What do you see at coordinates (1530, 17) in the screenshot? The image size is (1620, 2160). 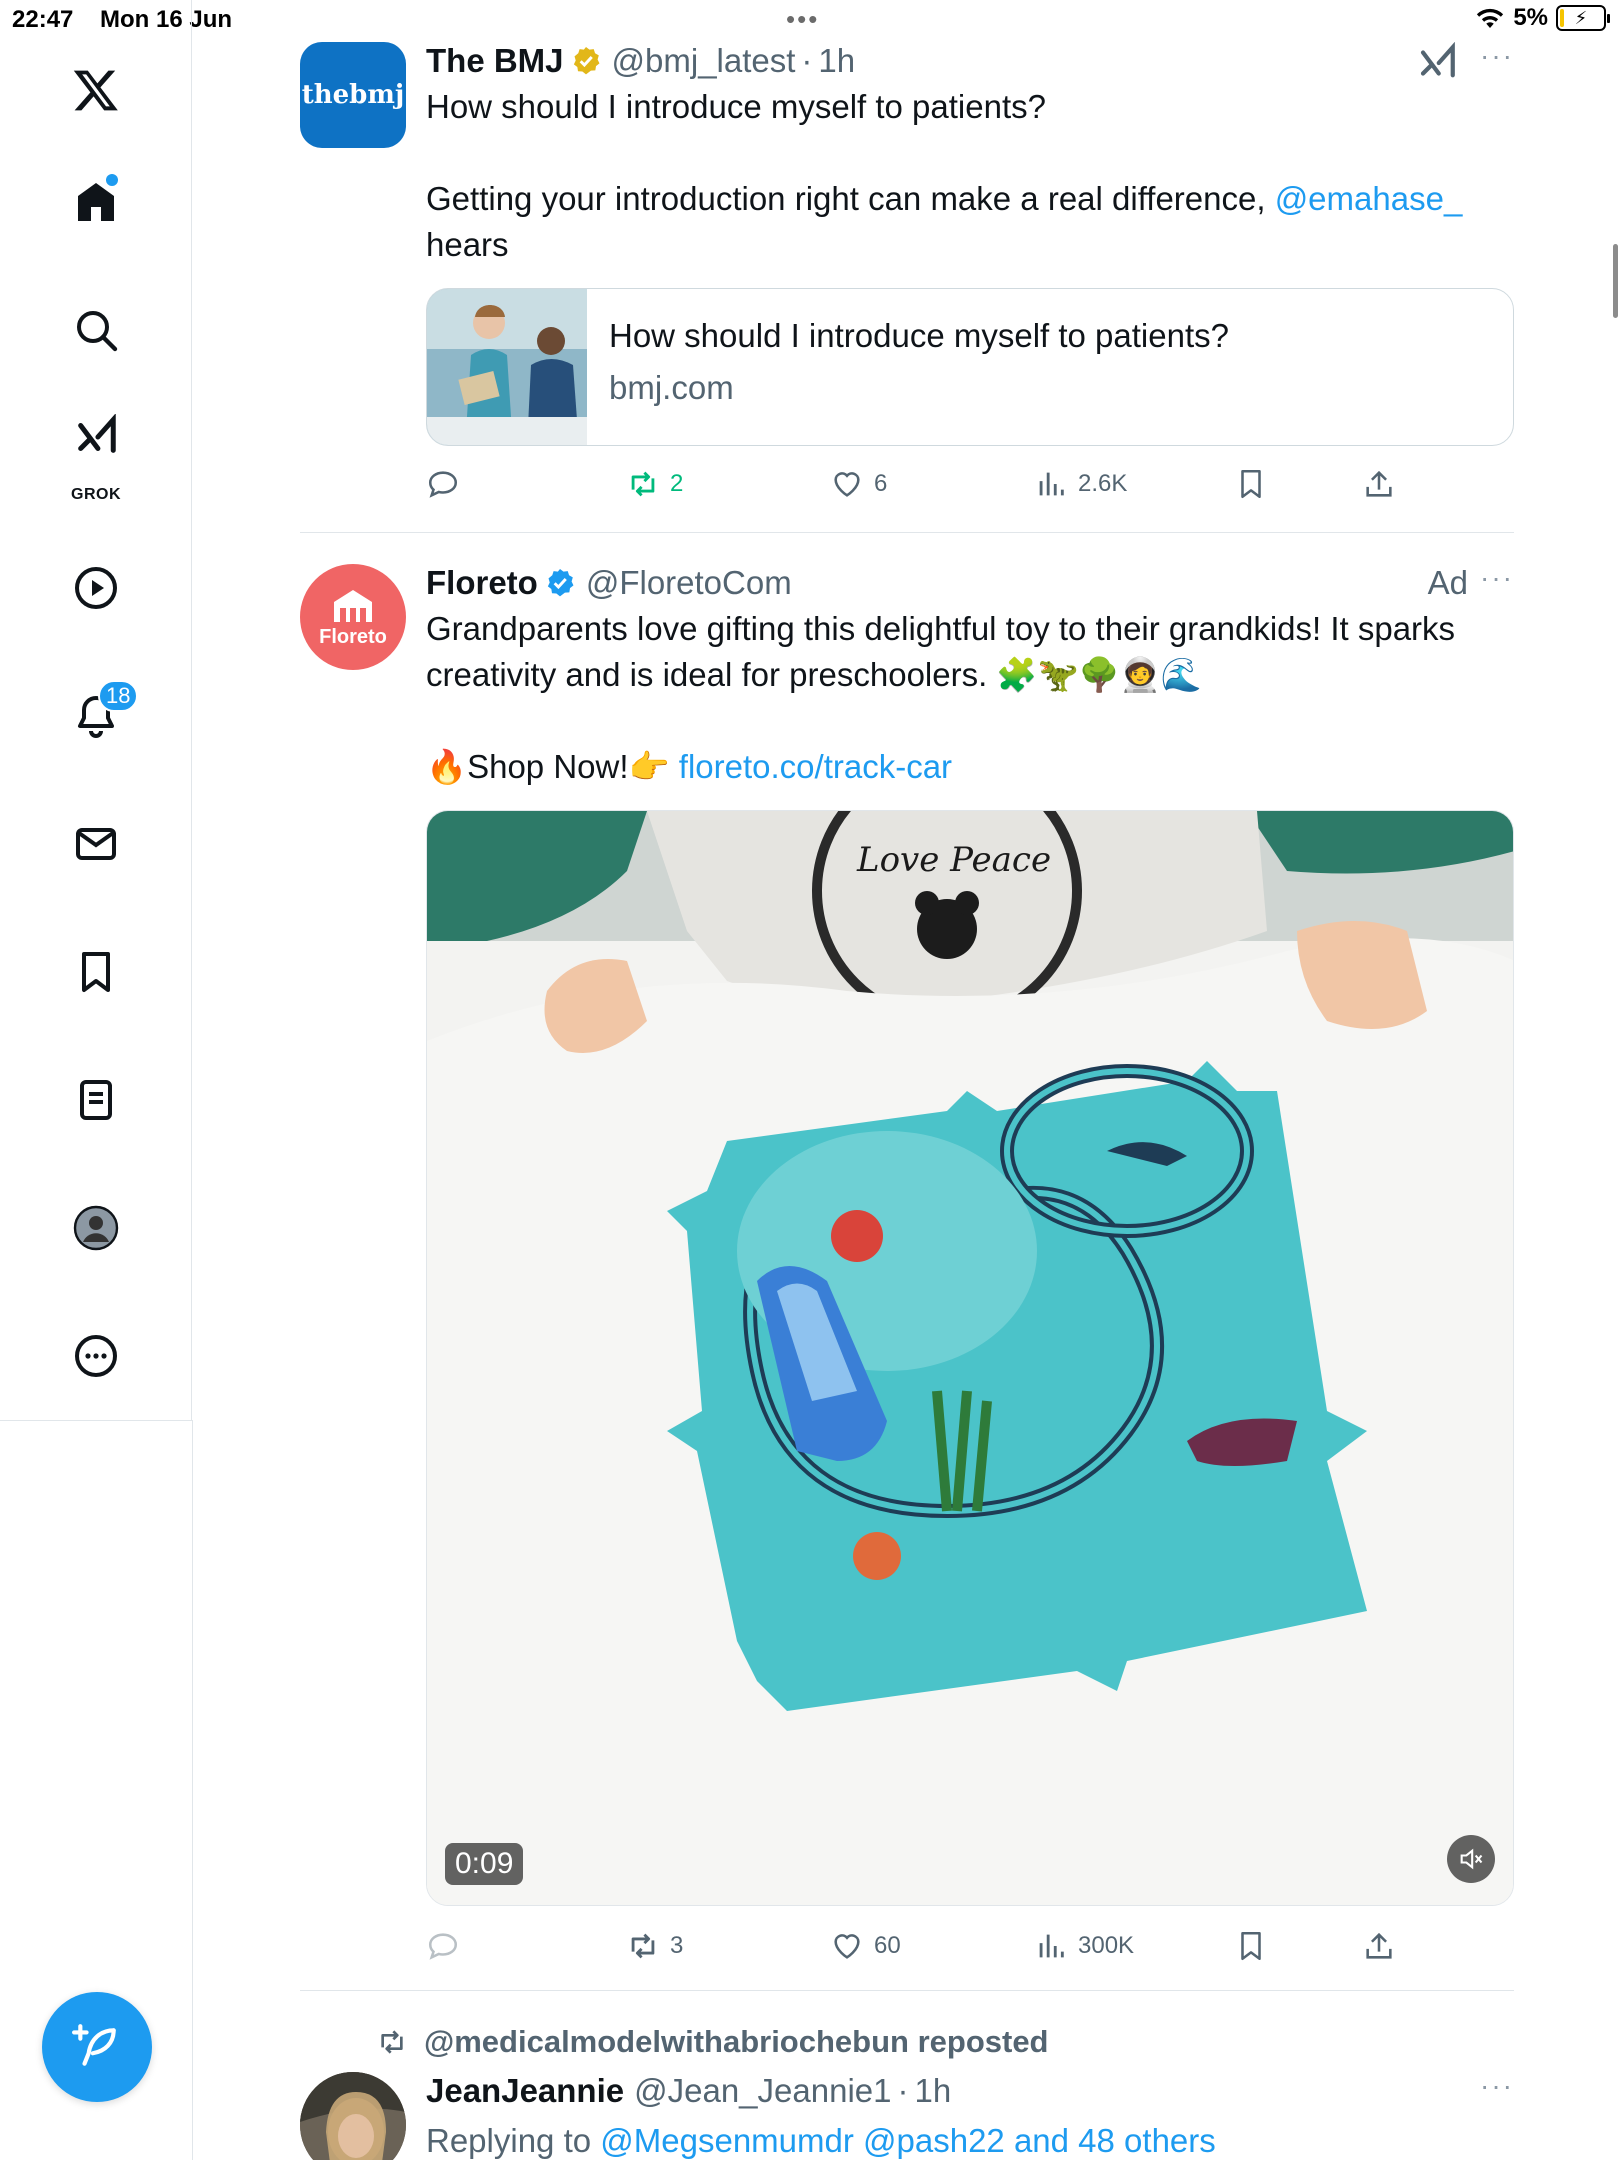 I see `battery-percent: 5%` at bounding box center [1530, 17].